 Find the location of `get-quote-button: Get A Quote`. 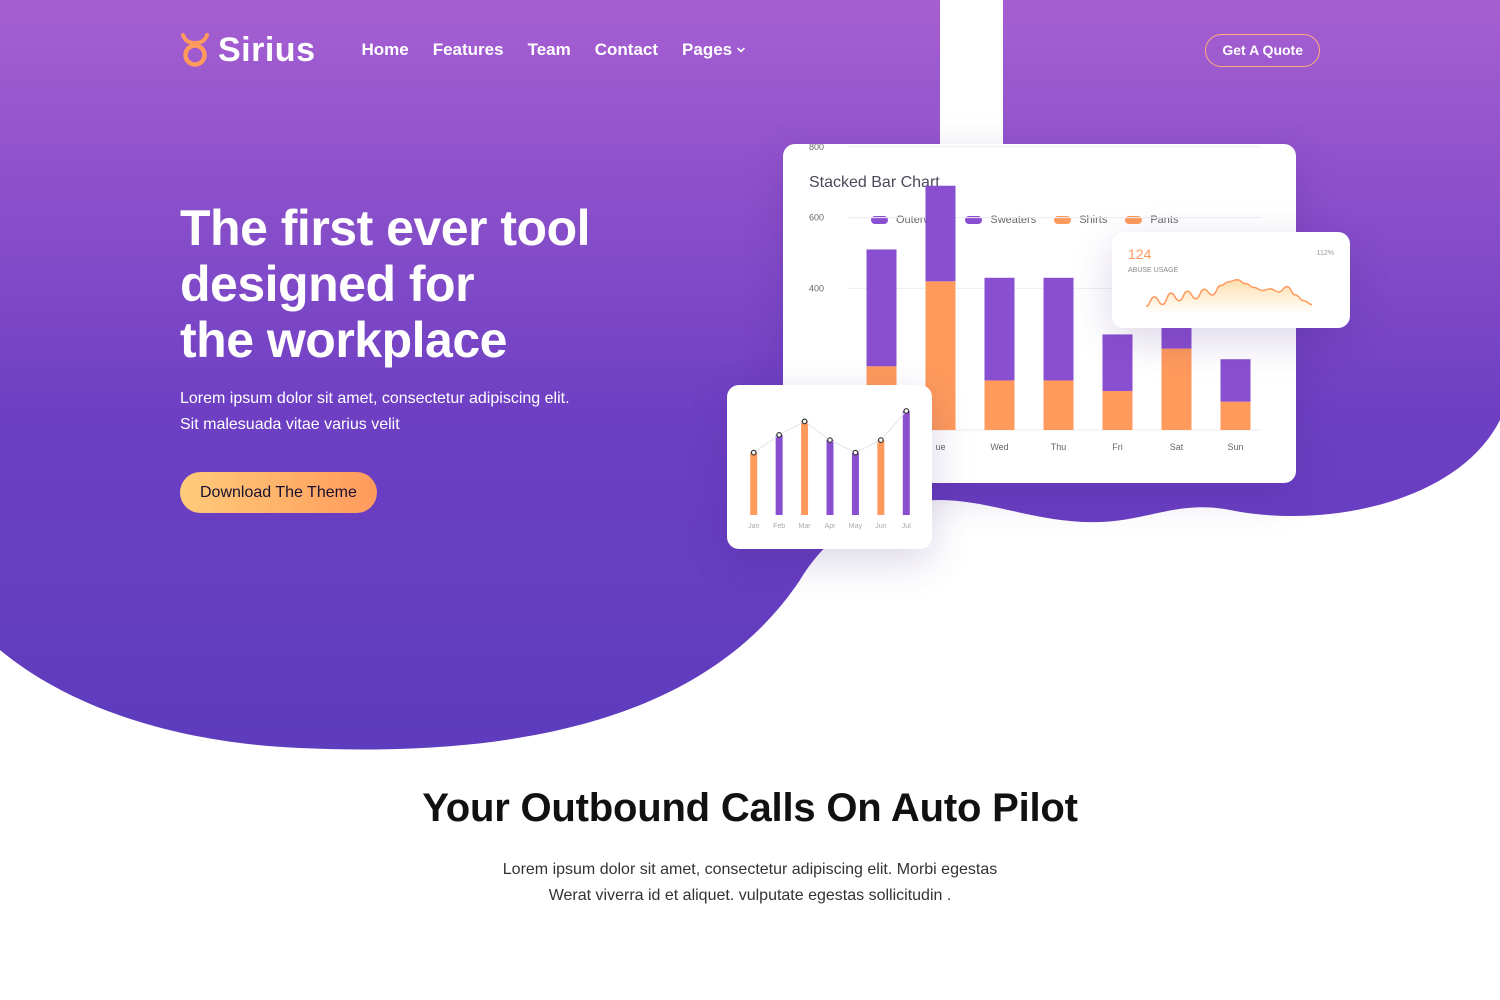

get-quote-button: Get A Quote is located at coordinates (1262, 50).